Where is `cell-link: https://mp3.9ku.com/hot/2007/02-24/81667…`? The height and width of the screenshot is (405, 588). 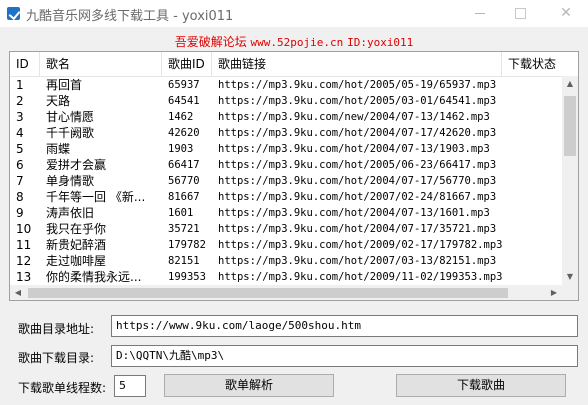
cell-link: https://mp3.9ku.com/hot/2007/02-24/81667… is located at coordinates (357, 197).